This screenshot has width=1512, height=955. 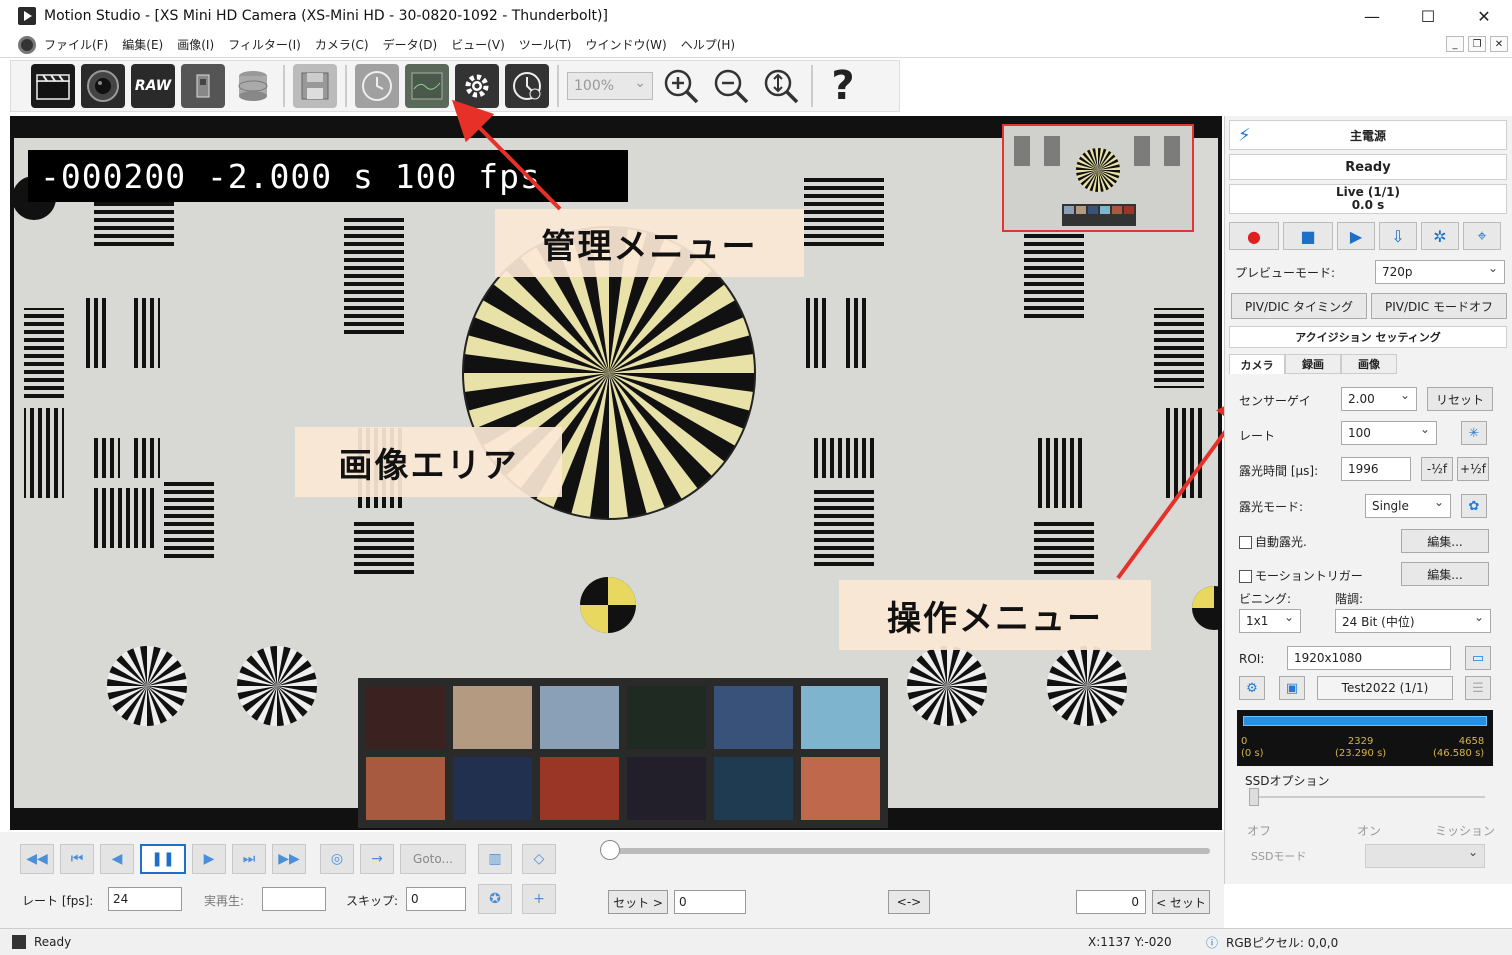 I want to click on pause-button: ❚❚, so click(x=163, y=859).